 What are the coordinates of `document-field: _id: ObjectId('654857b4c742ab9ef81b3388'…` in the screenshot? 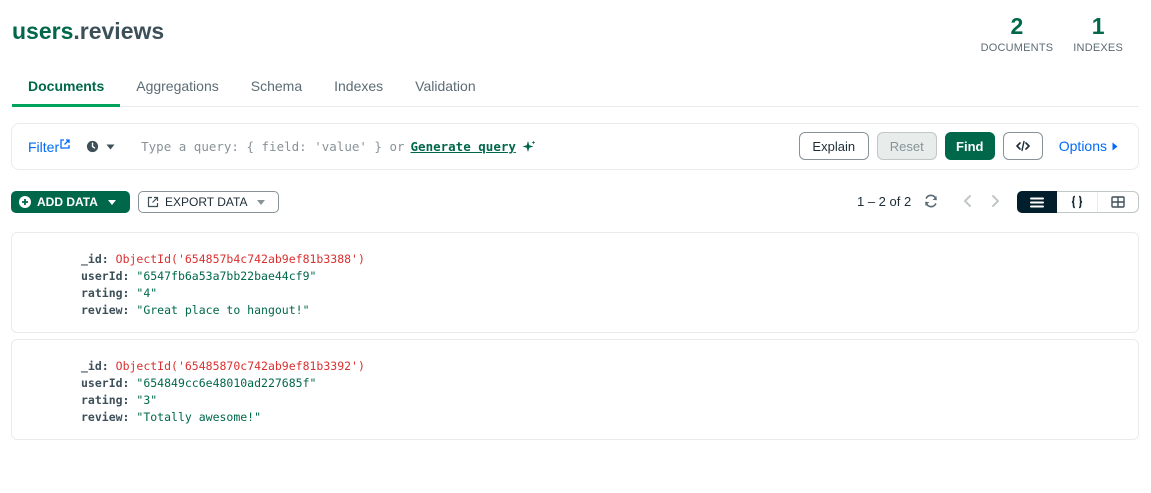 It's located at (223, 259).